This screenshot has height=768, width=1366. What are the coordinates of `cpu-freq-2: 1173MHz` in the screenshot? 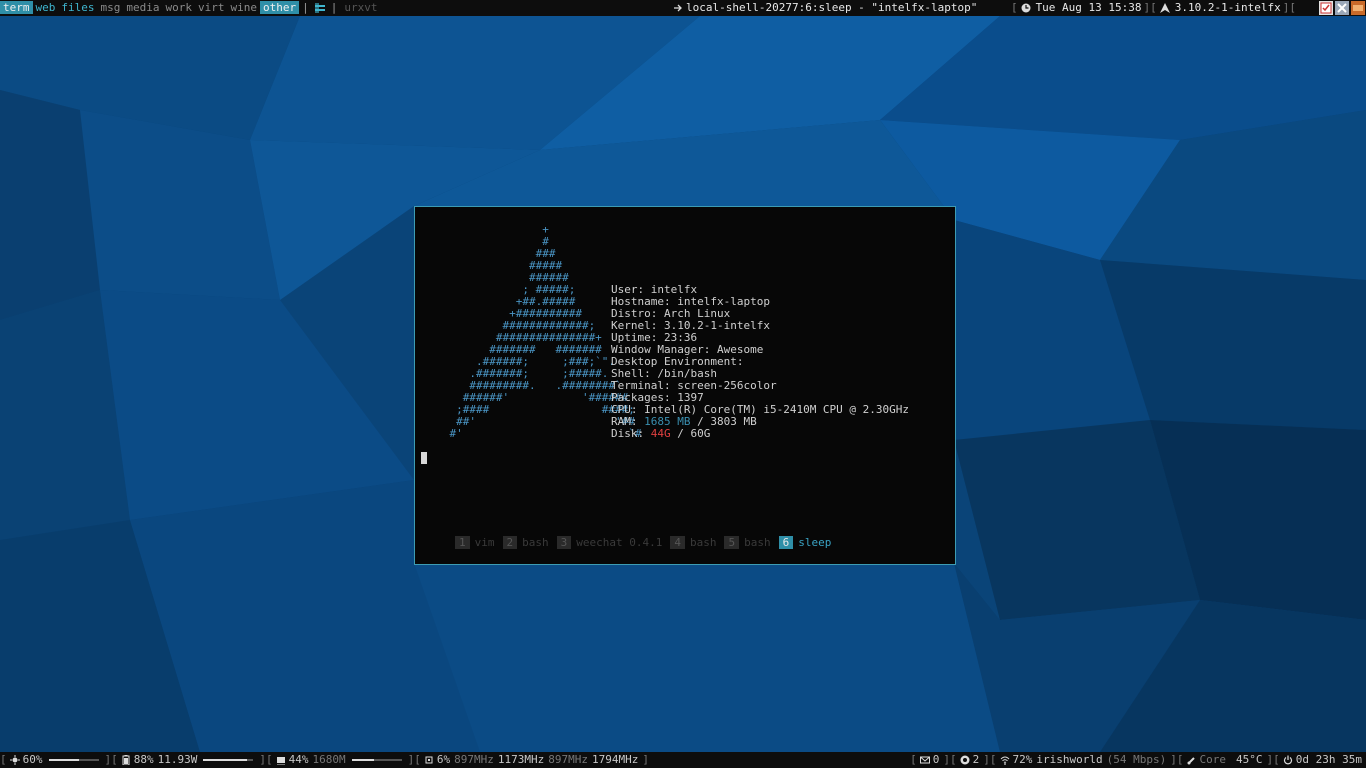 It's located at (521, 759).